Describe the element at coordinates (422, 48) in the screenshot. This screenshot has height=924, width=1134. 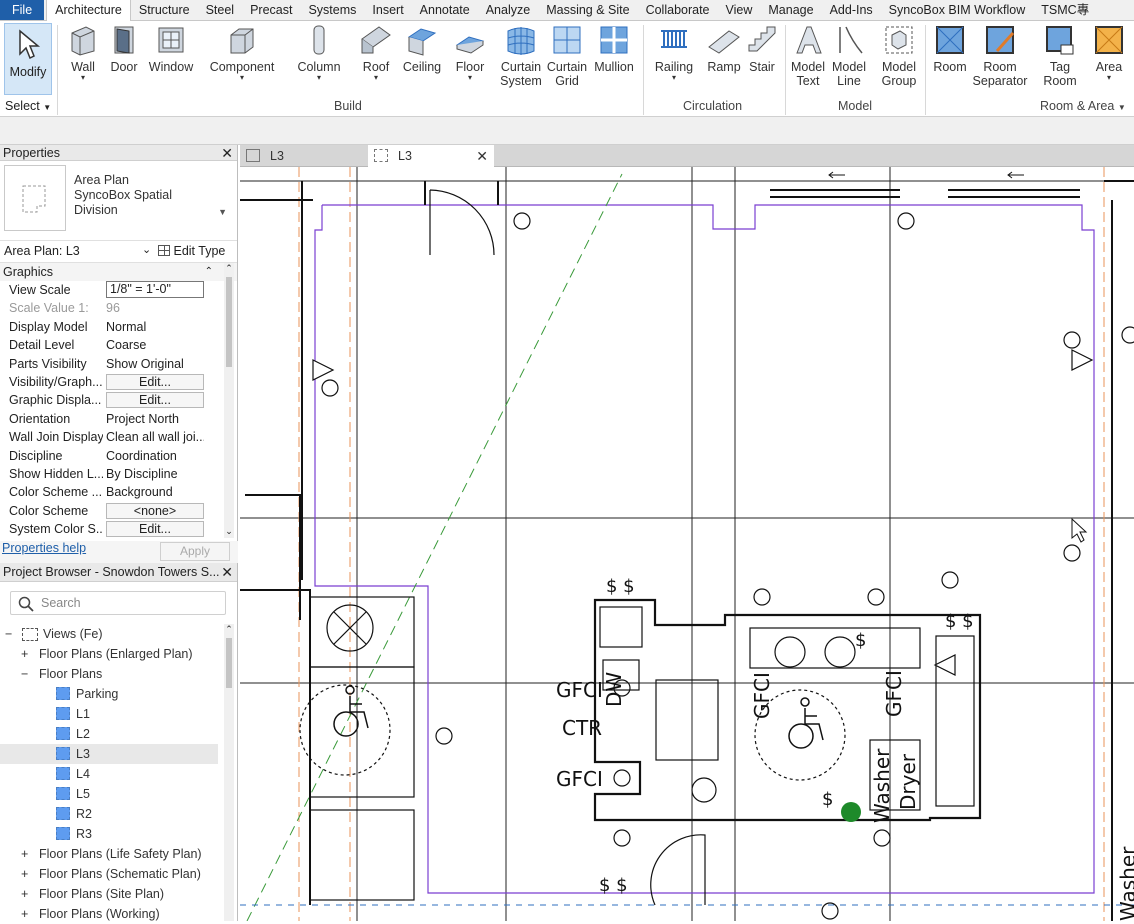
I see `ceiling-button: Ceiling` at that location.